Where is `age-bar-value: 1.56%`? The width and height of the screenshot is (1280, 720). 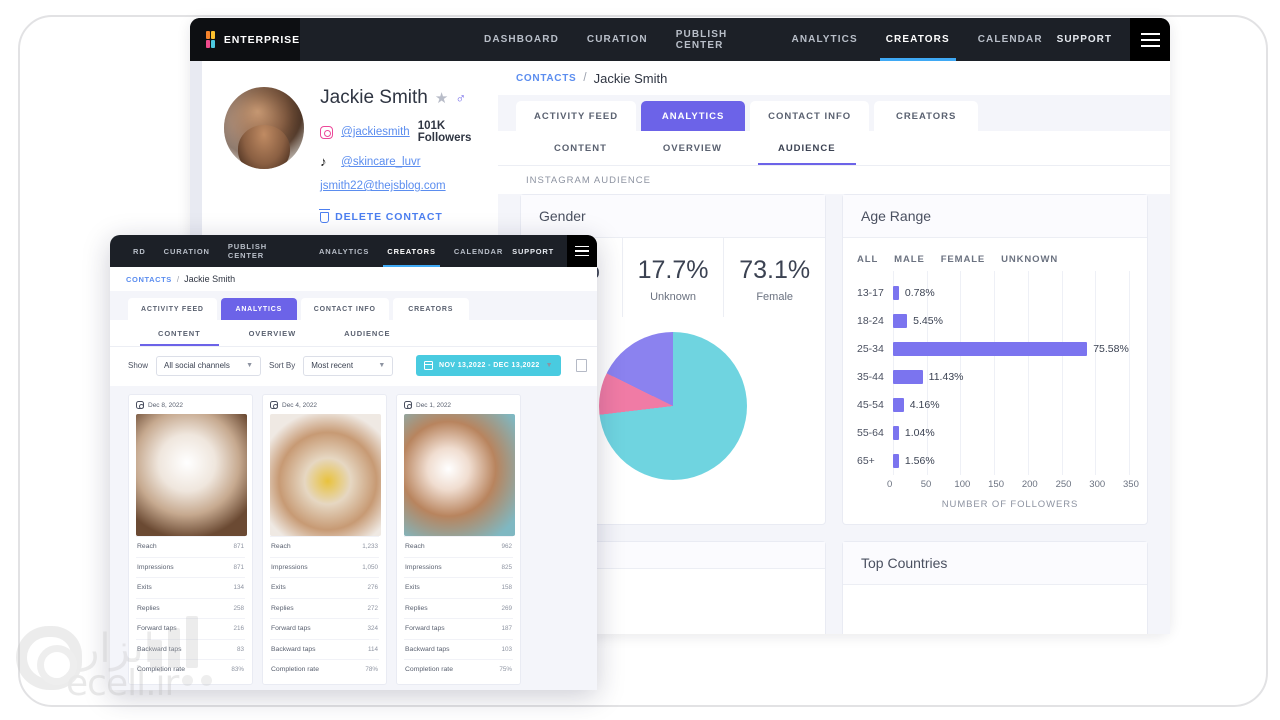 age-bar-value: 1.56% is located at coordinates (919, 461).